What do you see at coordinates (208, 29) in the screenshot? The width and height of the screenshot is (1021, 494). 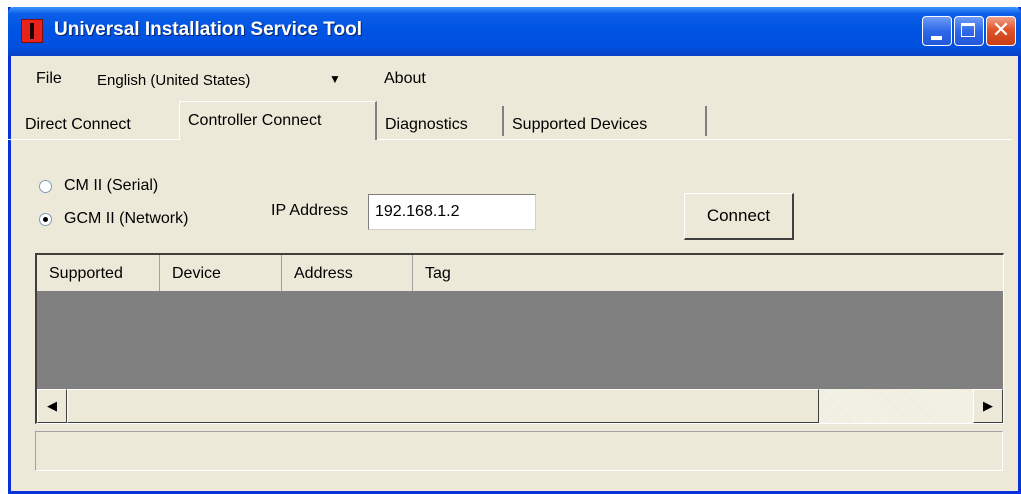 I see `window-title: Universal Installation Service Tool` at bounding box center [208, 29].